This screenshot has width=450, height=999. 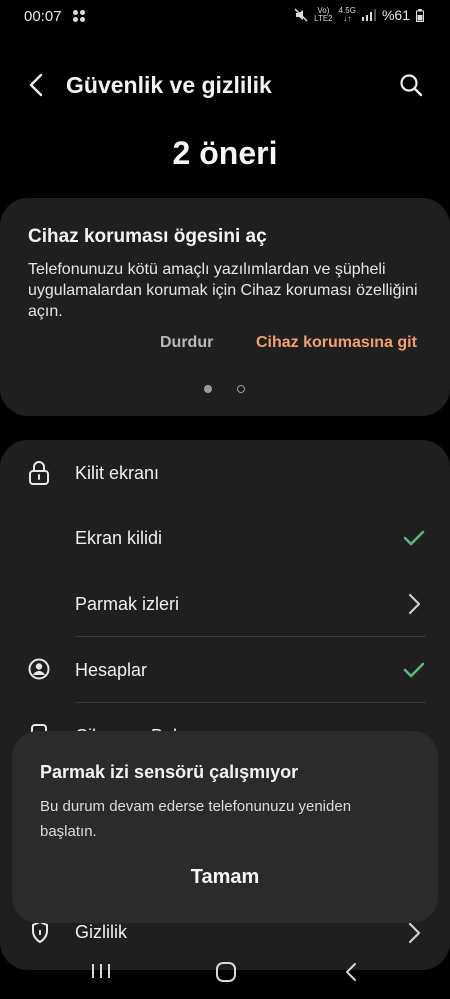 I want to click on shield-icon, so click(x=40, y=932).